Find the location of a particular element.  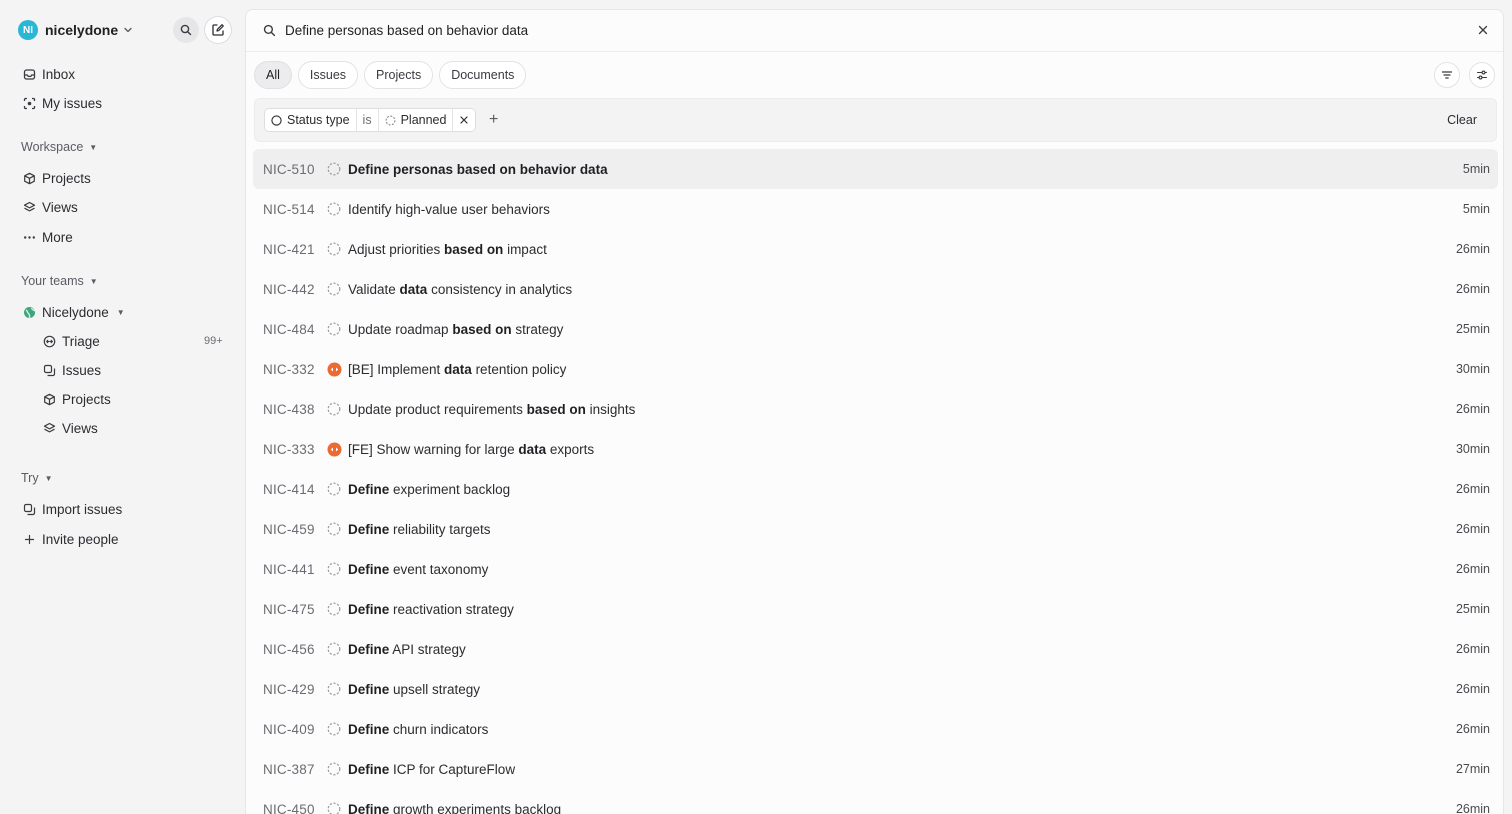

filter-lines-icon is located at coordinates (1447, 75).